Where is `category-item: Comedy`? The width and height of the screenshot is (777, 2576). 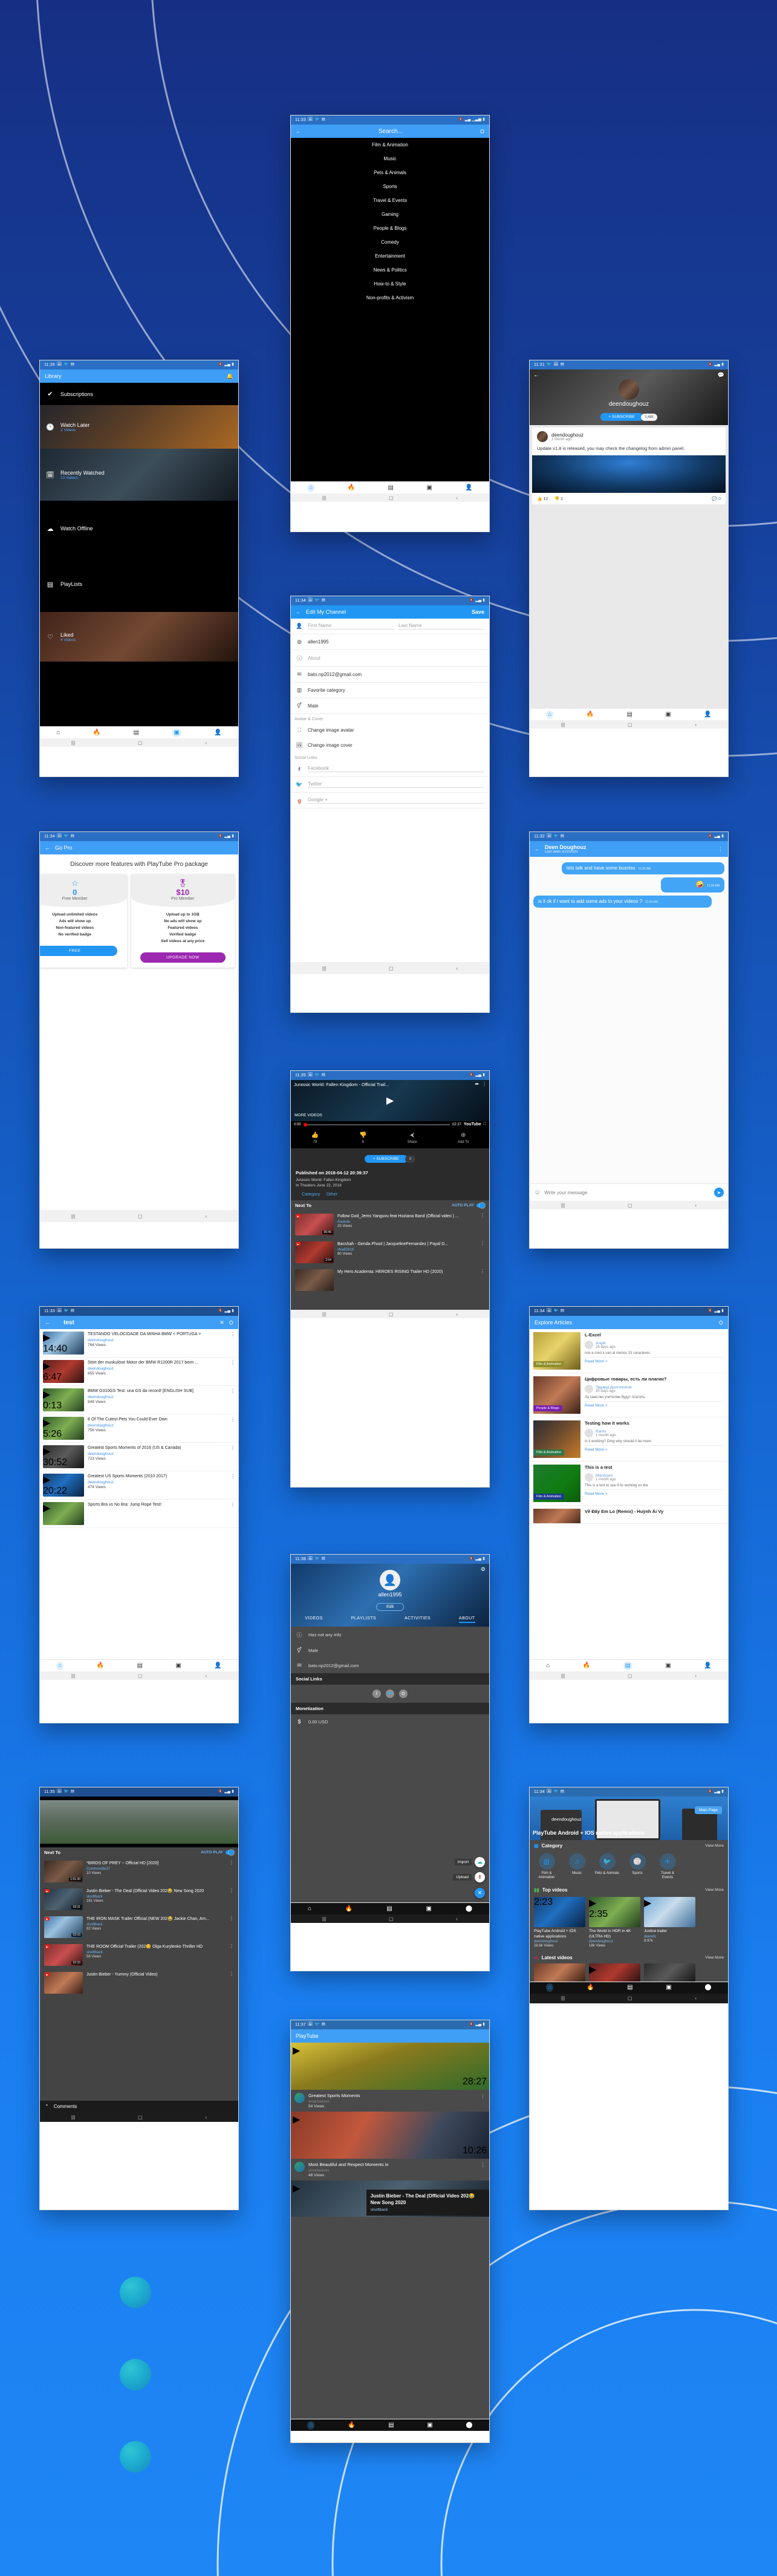 category-item: Comedy is located at coordinates (390, 242).